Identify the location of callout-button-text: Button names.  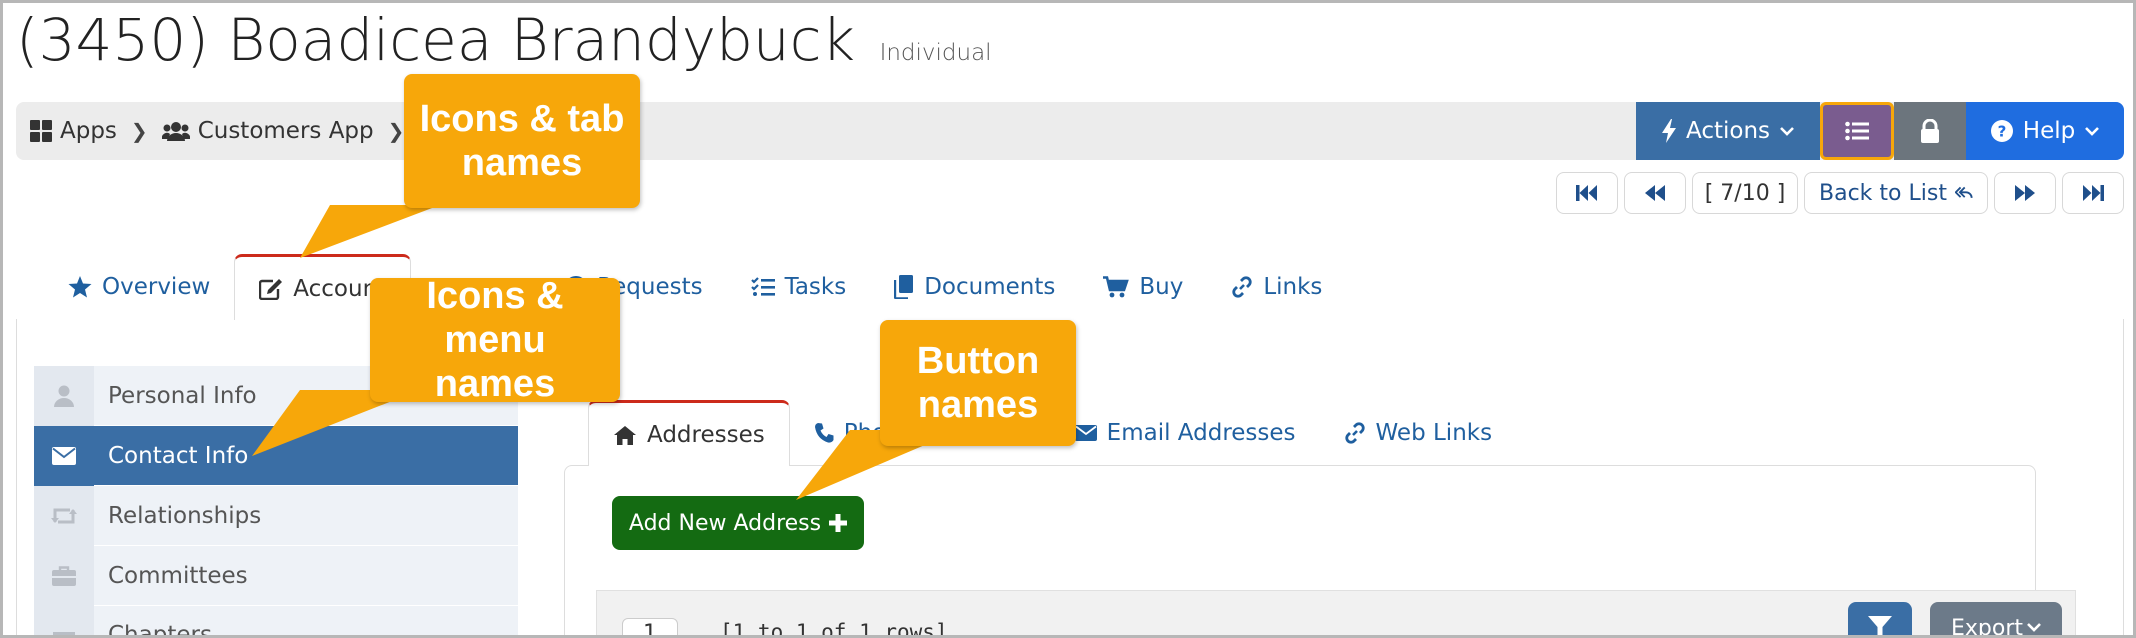
(978, 383).